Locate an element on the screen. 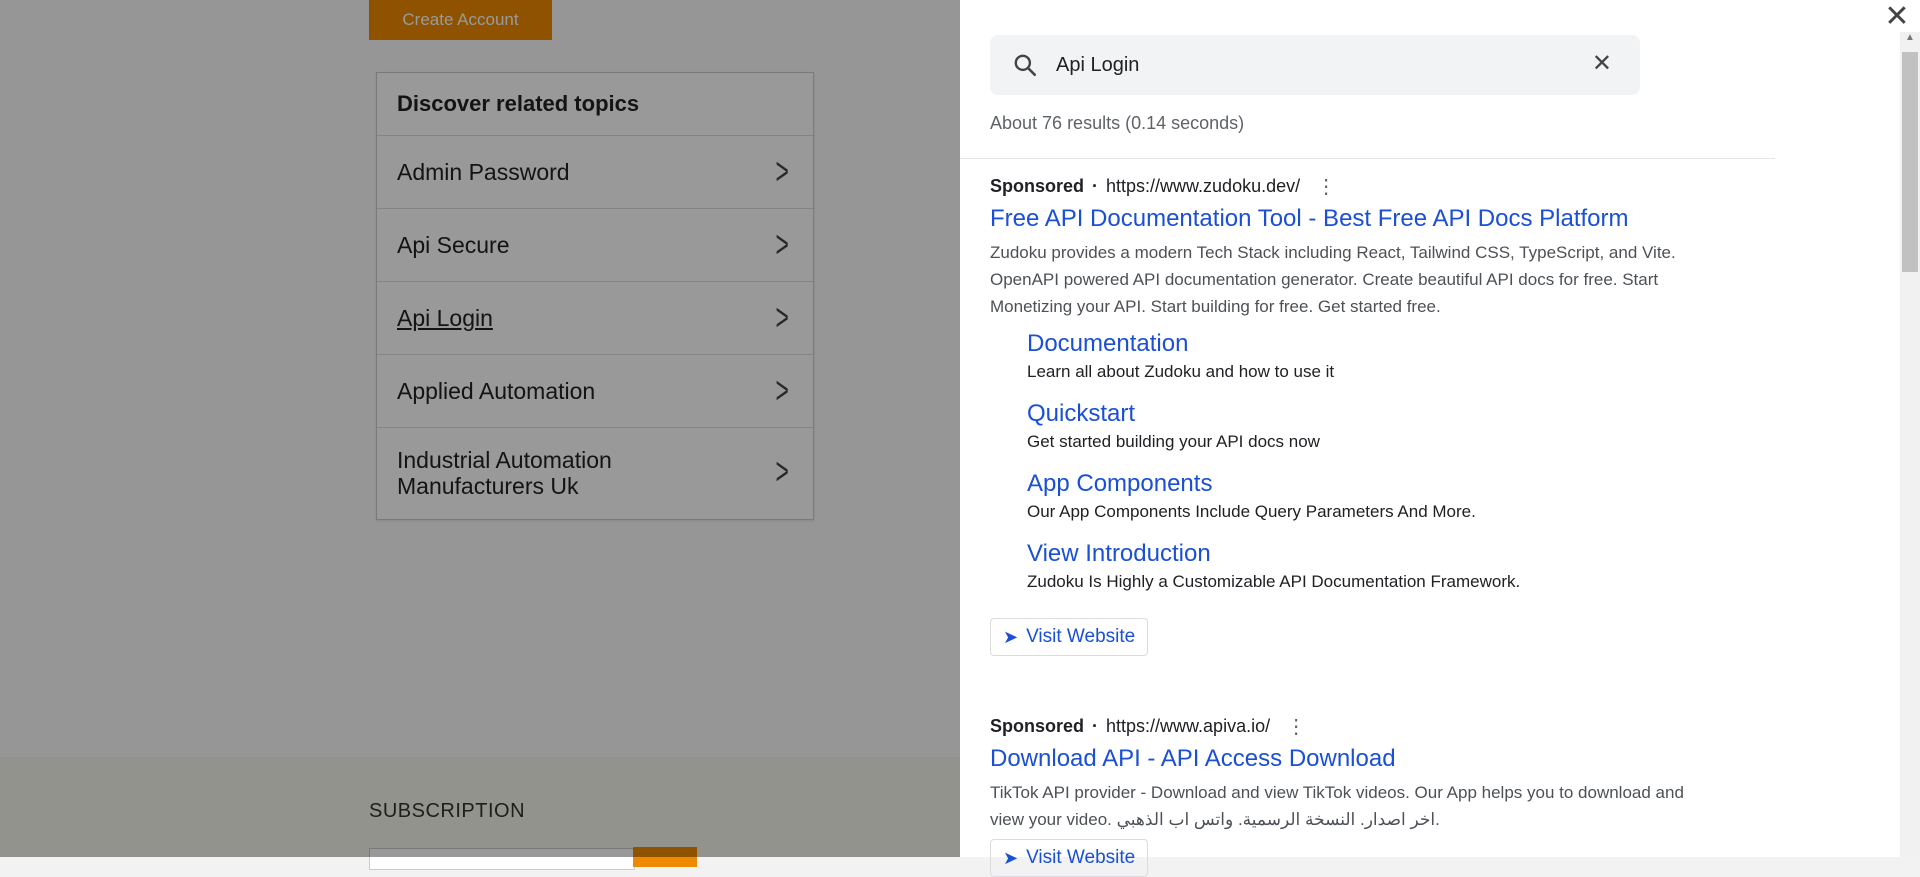 This screenshot has height=877, width=1920. close-icon: ✕ is located at coordinates (1897, 17).